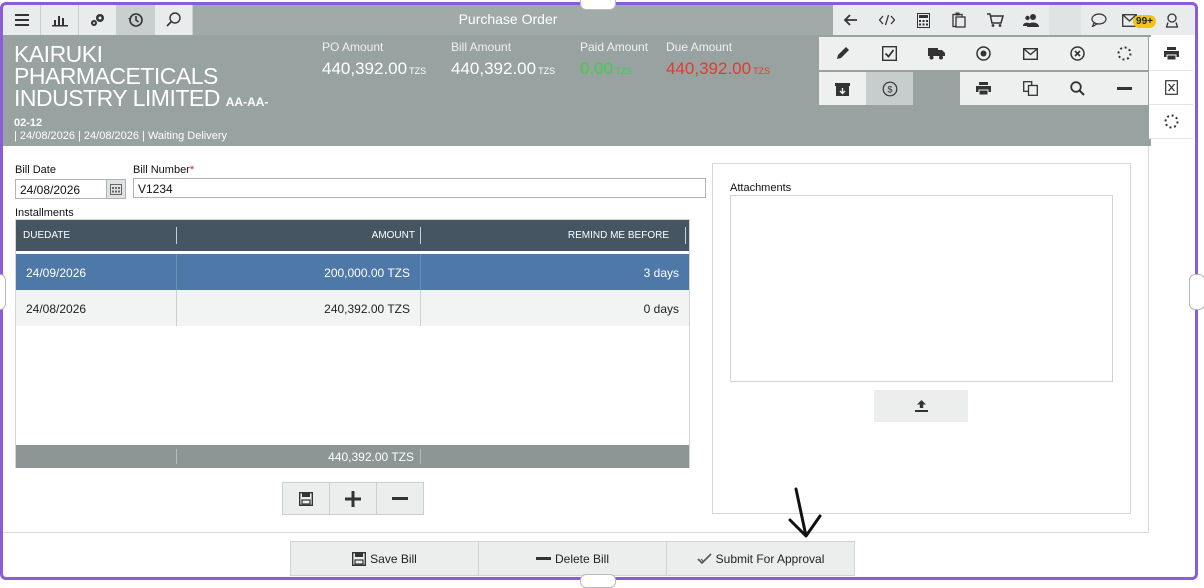  Describe the element at coordinates (805, 517) in the screenshot. I see `annotation-arrow-icon` at that location.